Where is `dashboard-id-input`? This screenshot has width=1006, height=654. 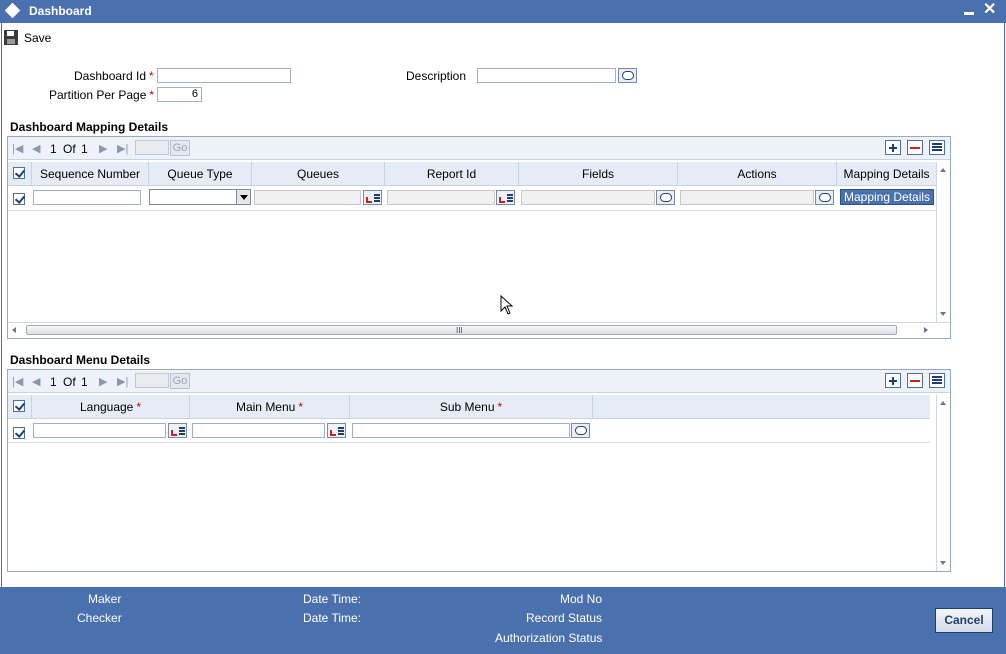 dashboard-id-input is located at coordinates (224, 75).